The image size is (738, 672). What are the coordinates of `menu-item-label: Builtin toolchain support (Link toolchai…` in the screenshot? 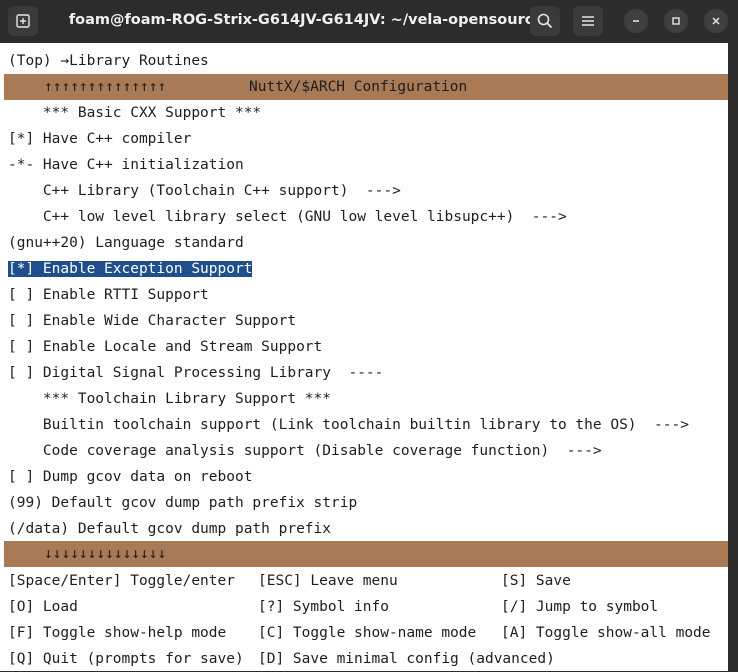 It's located at (348, 425).